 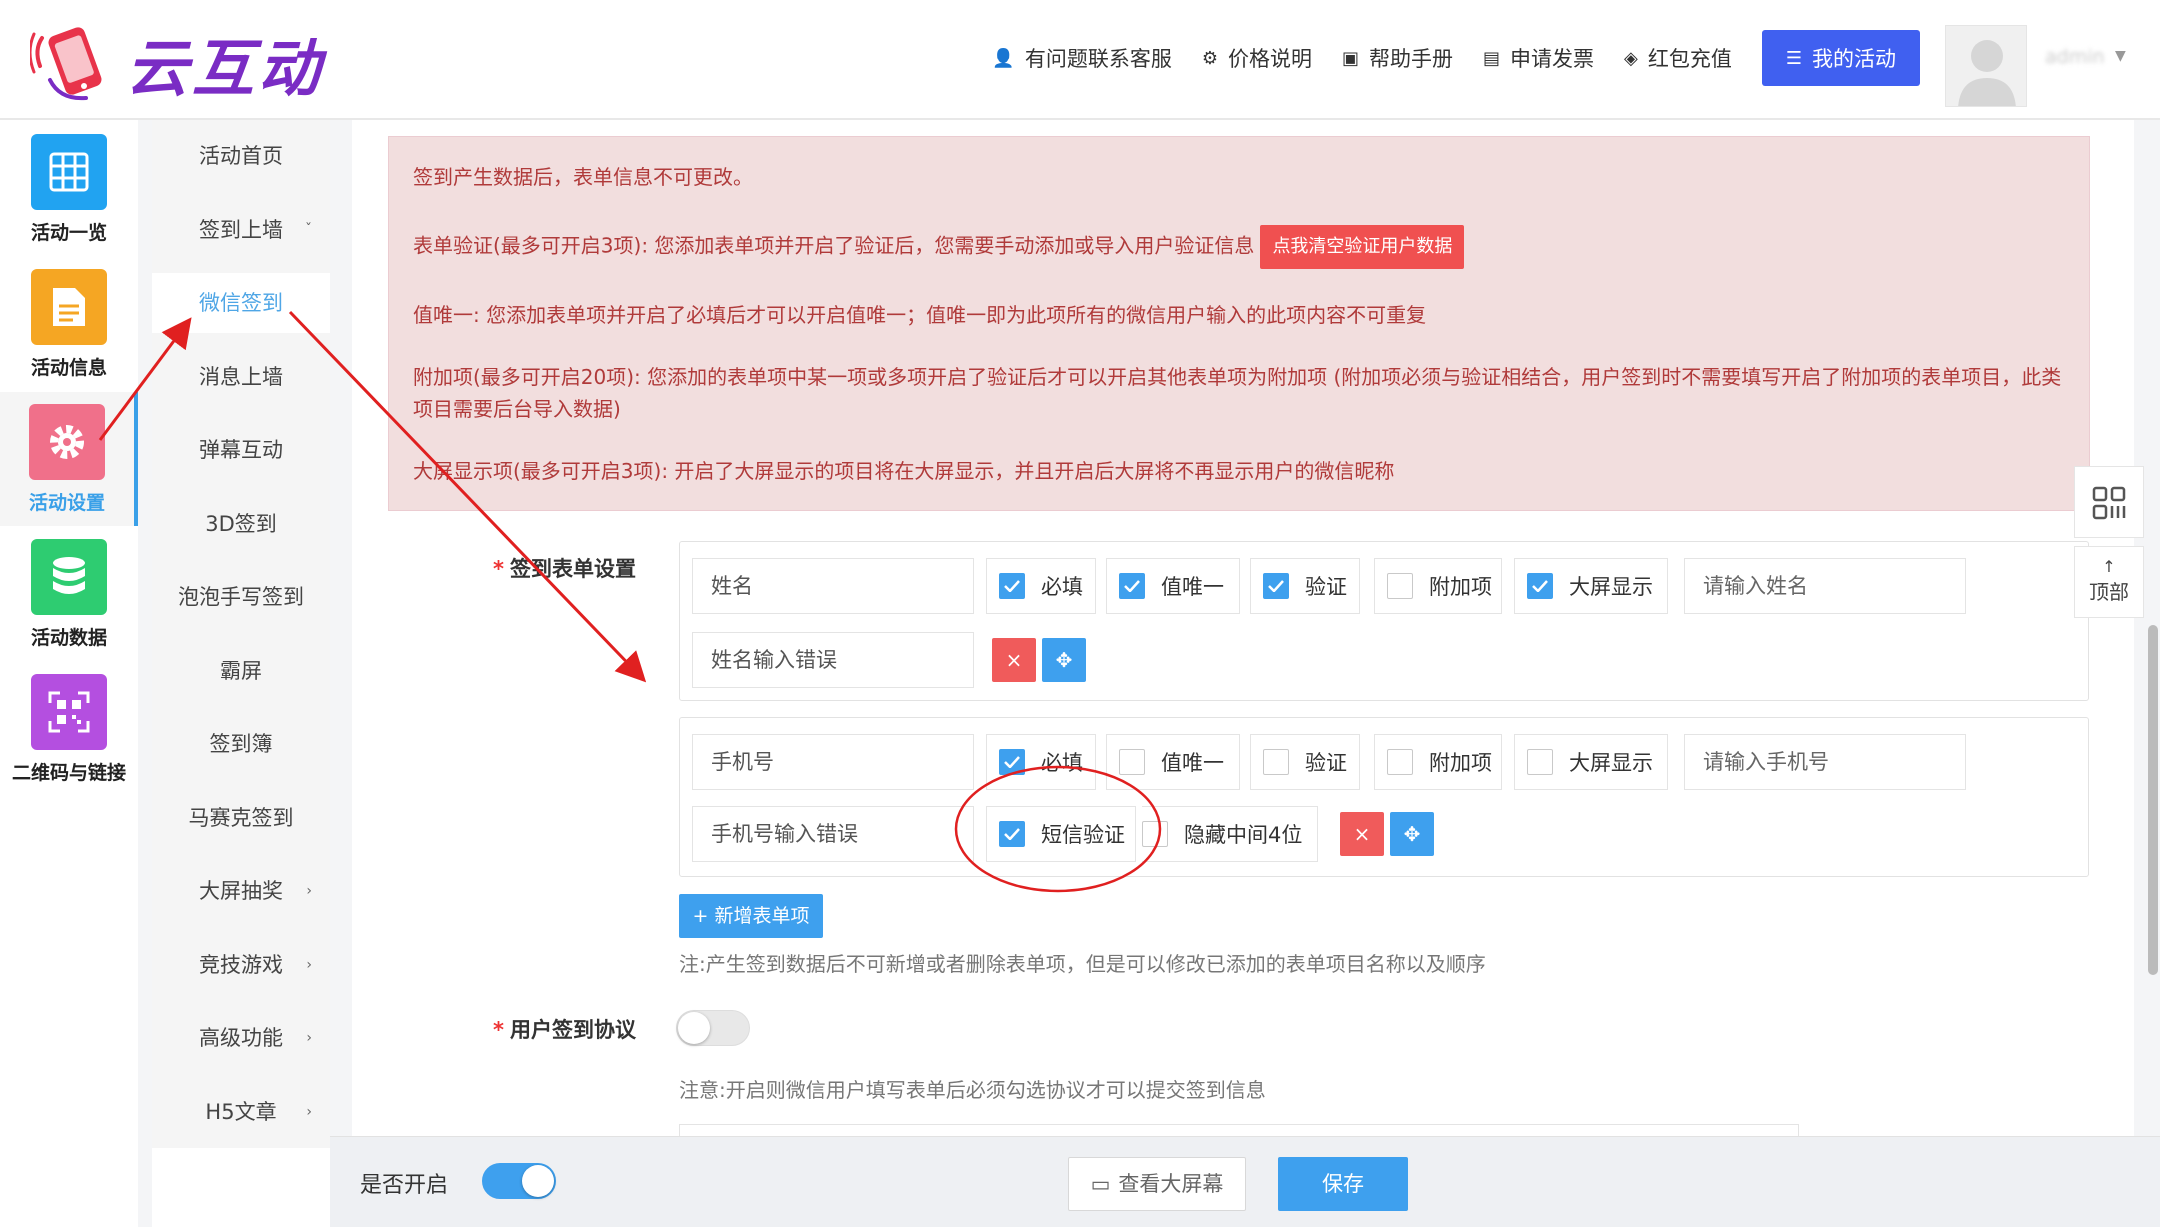 I want to click on field-name-input: 姓名, so click(x=833, y=586).